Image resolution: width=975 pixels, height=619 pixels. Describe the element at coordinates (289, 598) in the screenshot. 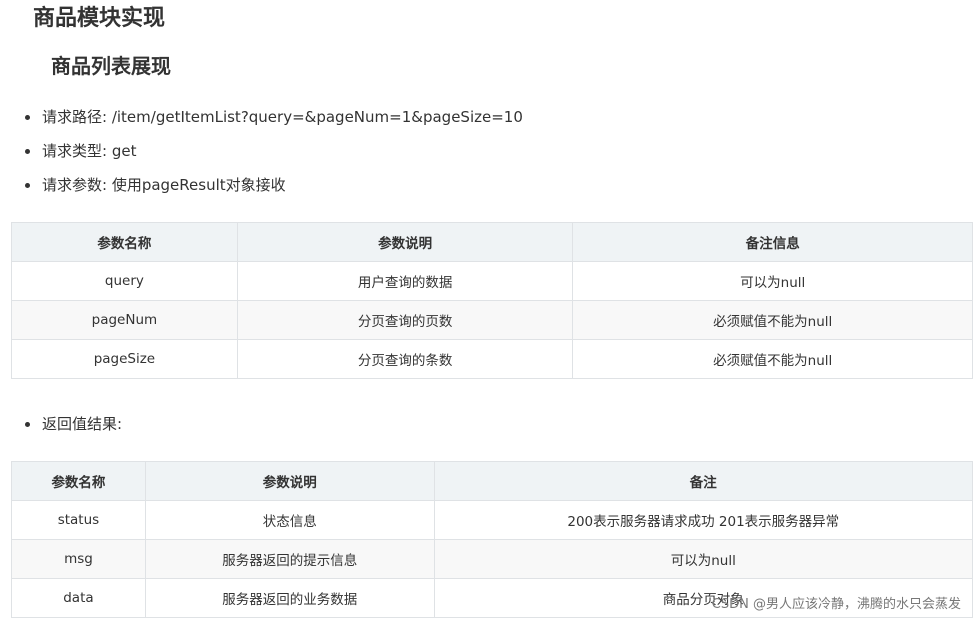

I see `cell-param-desc: 服务器返回的业务数据` at that location.